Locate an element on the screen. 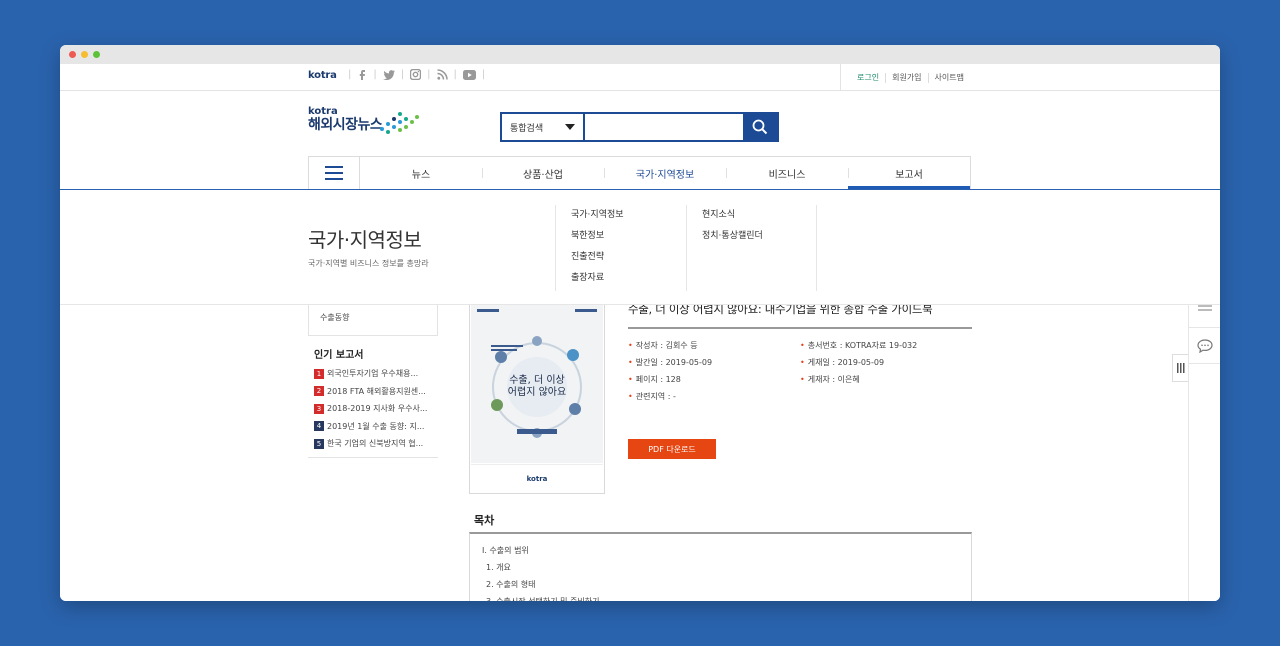 Image resolution: width=1280 pixels, height=646 pixels. report-title: 수출, 더 이상 어렵지 않아요: 내수기업을 위한 종합 수출 가이드북 is located at coordinates (800, 315).